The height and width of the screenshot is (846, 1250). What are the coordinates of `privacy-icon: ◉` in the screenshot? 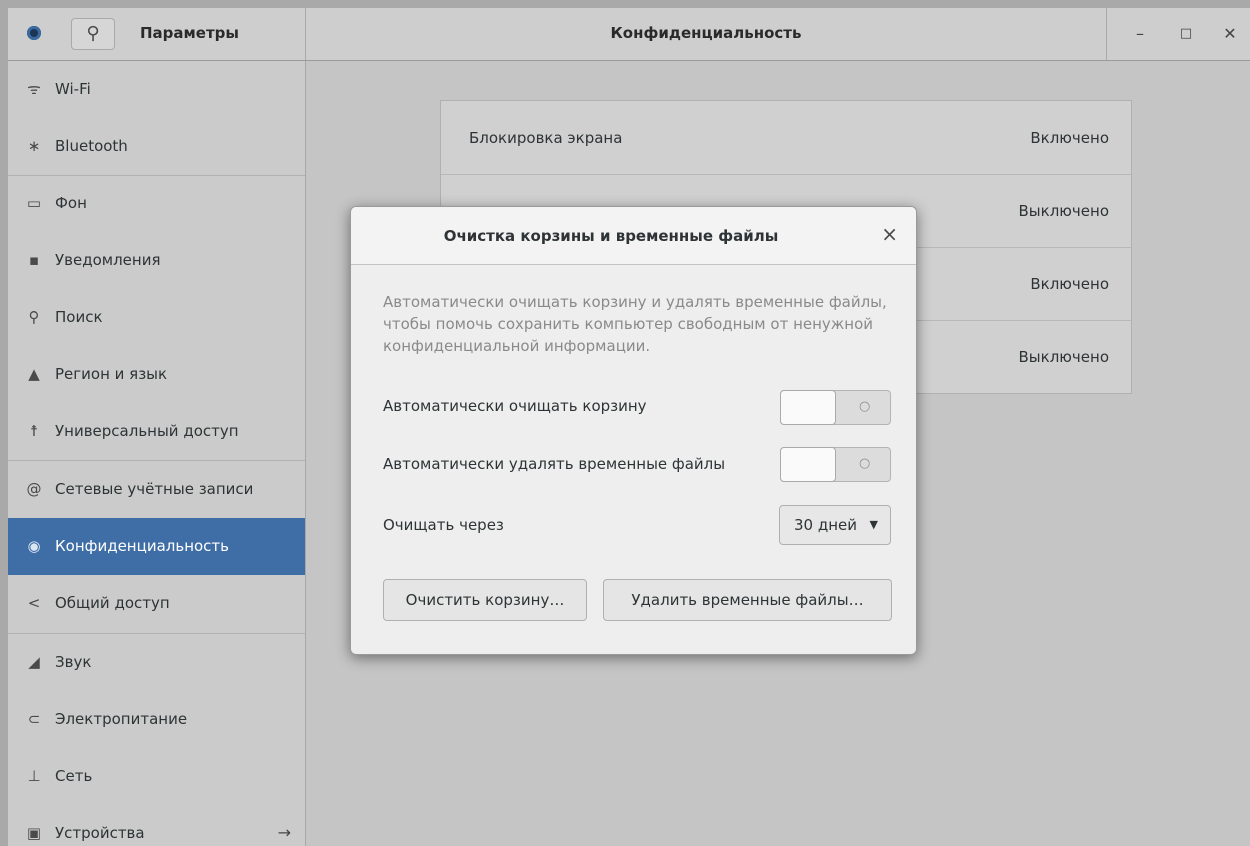 It's located at (34, 546).